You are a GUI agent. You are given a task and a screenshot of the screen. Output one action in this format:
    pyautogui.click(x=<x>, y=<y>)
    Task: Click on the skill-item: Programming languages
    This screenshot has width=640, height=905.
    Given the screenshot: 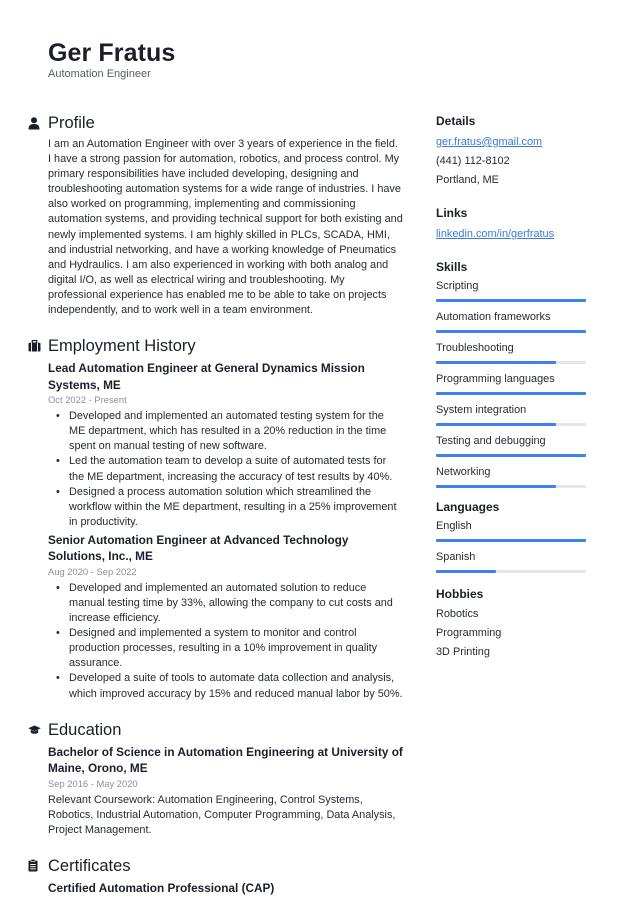 What is the action you would take?
    pyautogui.click(x=512, y=383)
    